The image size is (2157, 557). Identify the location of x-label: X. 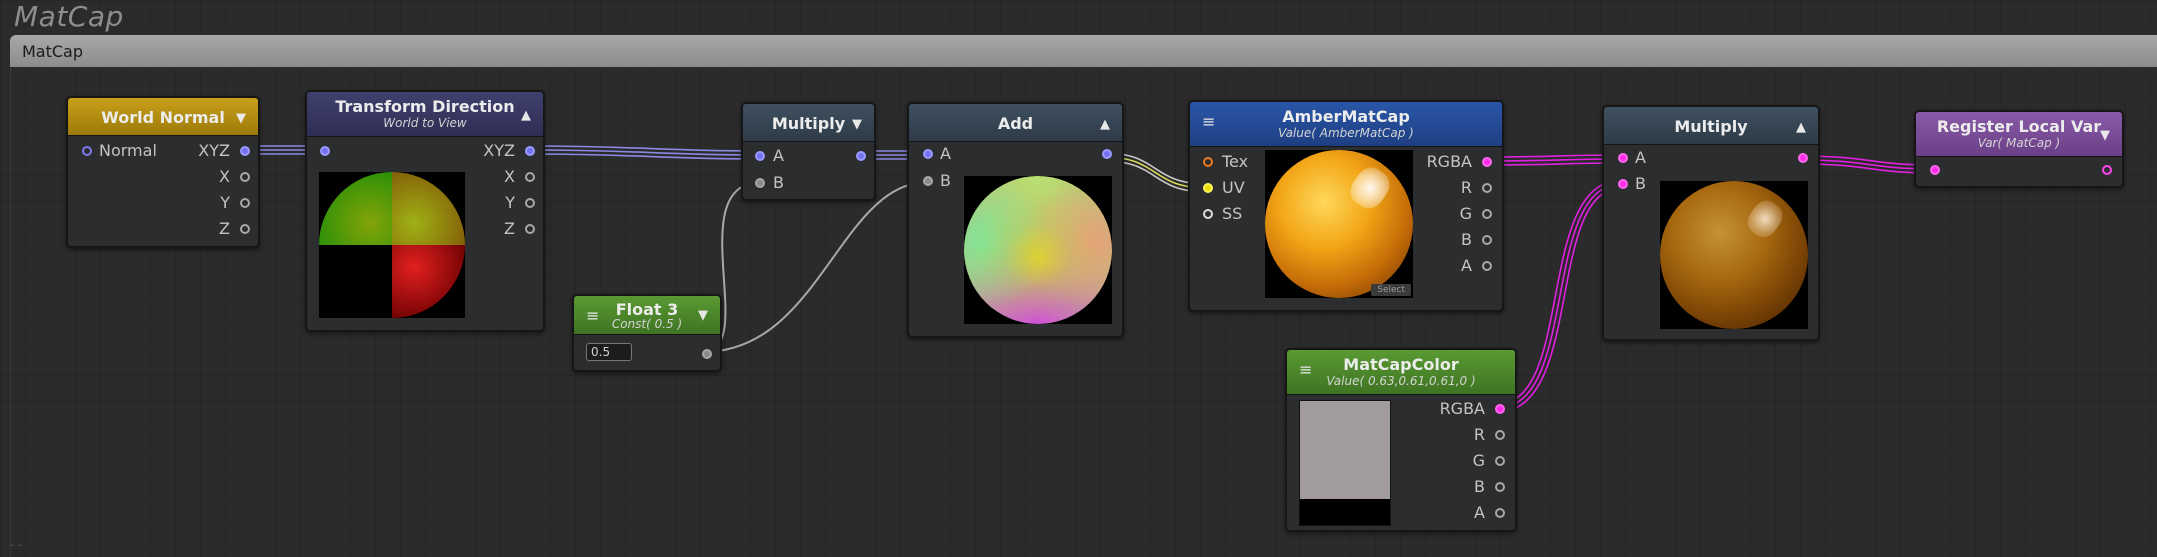
(224, 176).